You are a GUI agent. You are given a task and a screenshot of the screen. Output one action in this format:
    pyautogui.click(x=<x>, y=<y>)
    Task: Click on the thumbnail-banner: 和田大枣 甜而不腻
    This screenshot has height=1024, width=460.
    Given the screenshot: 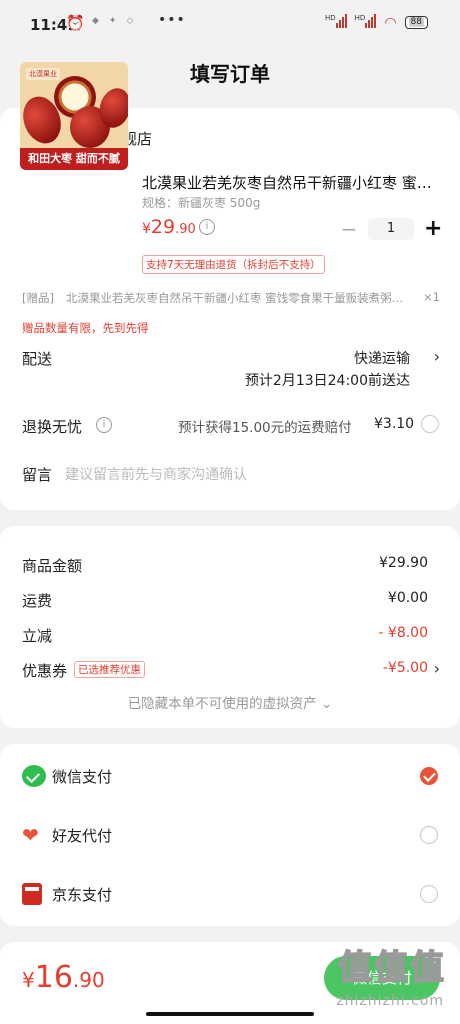 What is the action you would take?
    pyautogui.click(x=74, y=159)
    